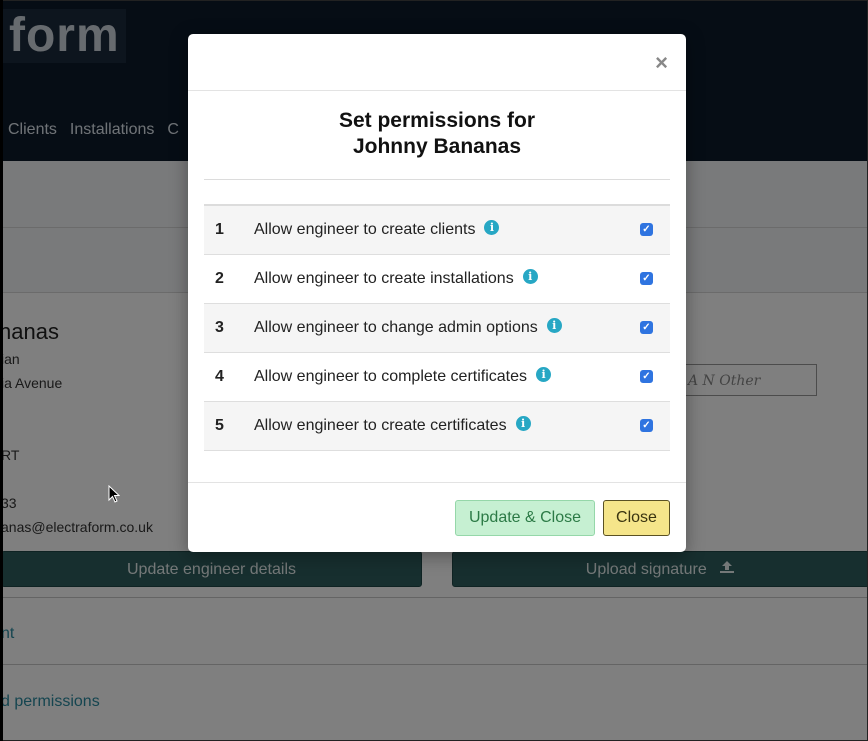 This screenshot has height=741, width=868. I want to click on permission-number: 4, so click(219, 376).